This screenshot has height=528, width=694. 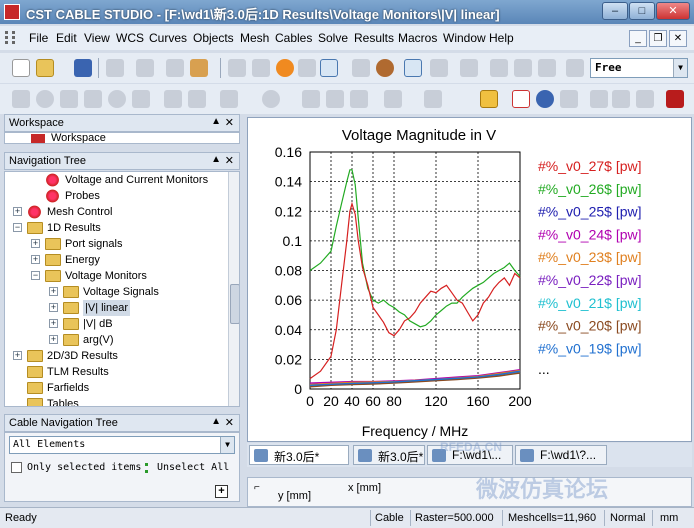 What do you see at coordinates (645, 99) in the screenshot?
I see `wire-cut-icon` at bounding box center [645, 99].